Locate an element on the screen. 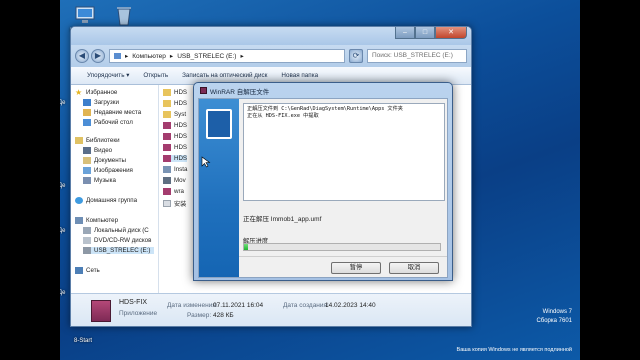 The width and height of the screenshot is (640, 360). sidebar-item-drive-c: Локальный диск (C is located at coordinates (116, 230).